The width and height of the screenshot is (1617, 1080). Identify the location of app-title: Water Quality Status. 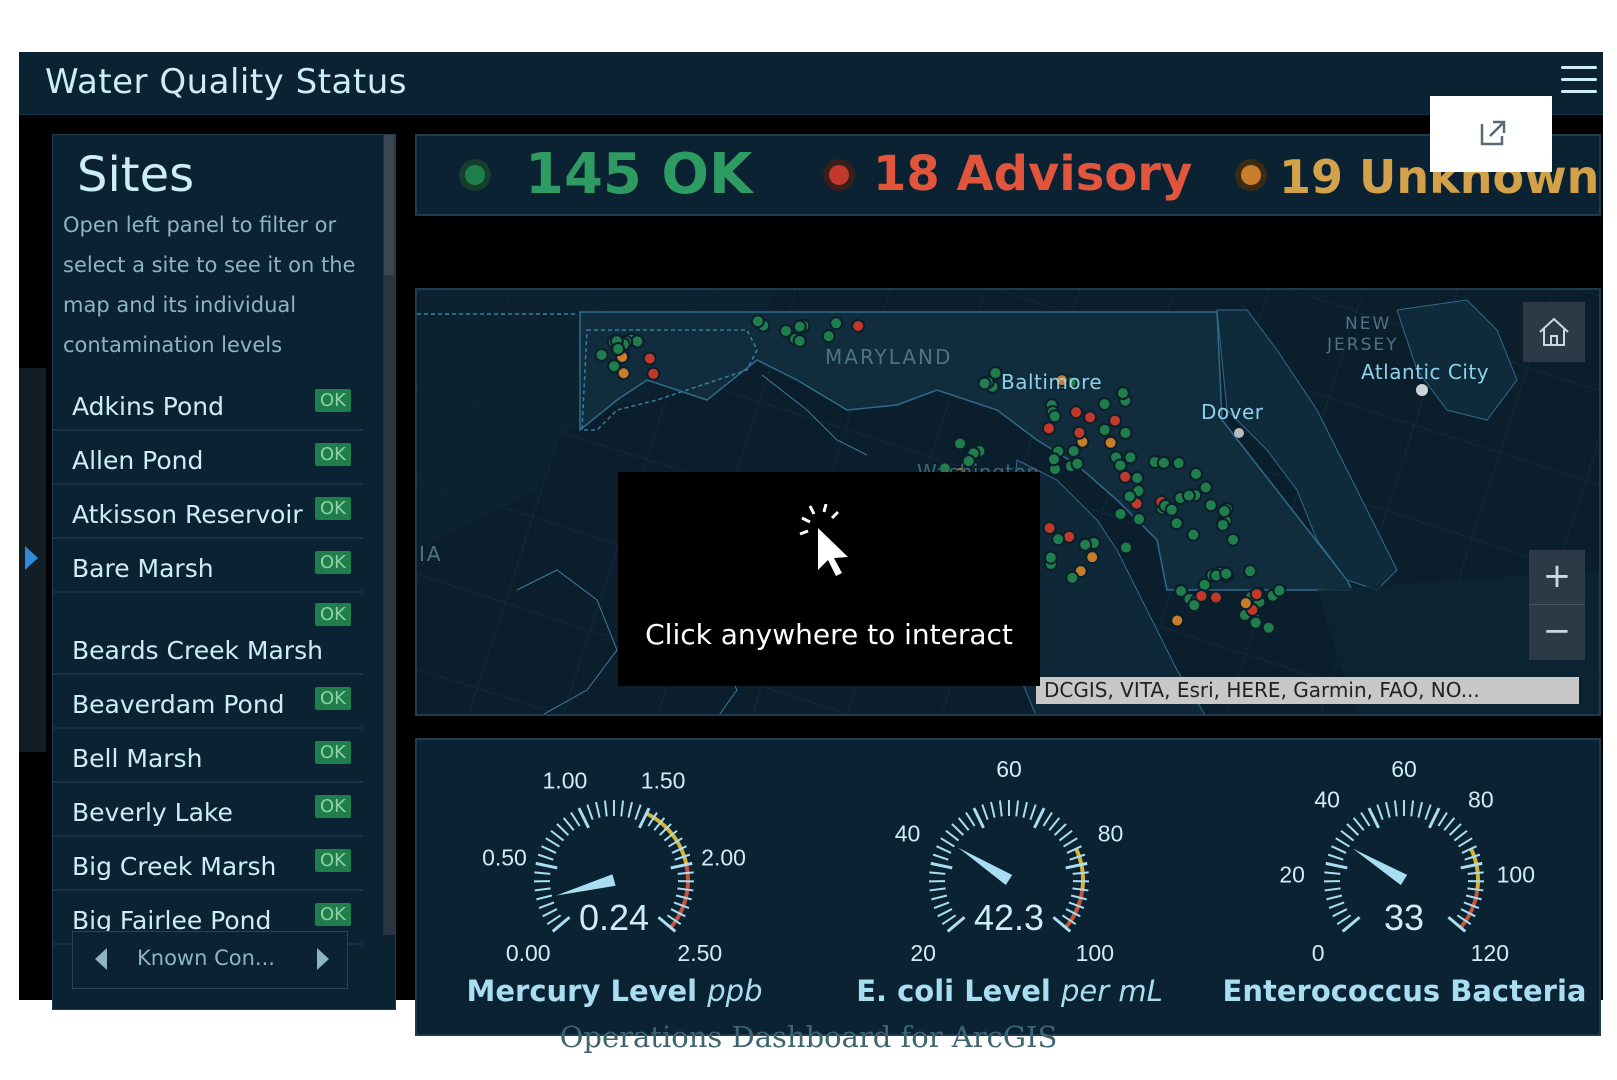
(226, 82).